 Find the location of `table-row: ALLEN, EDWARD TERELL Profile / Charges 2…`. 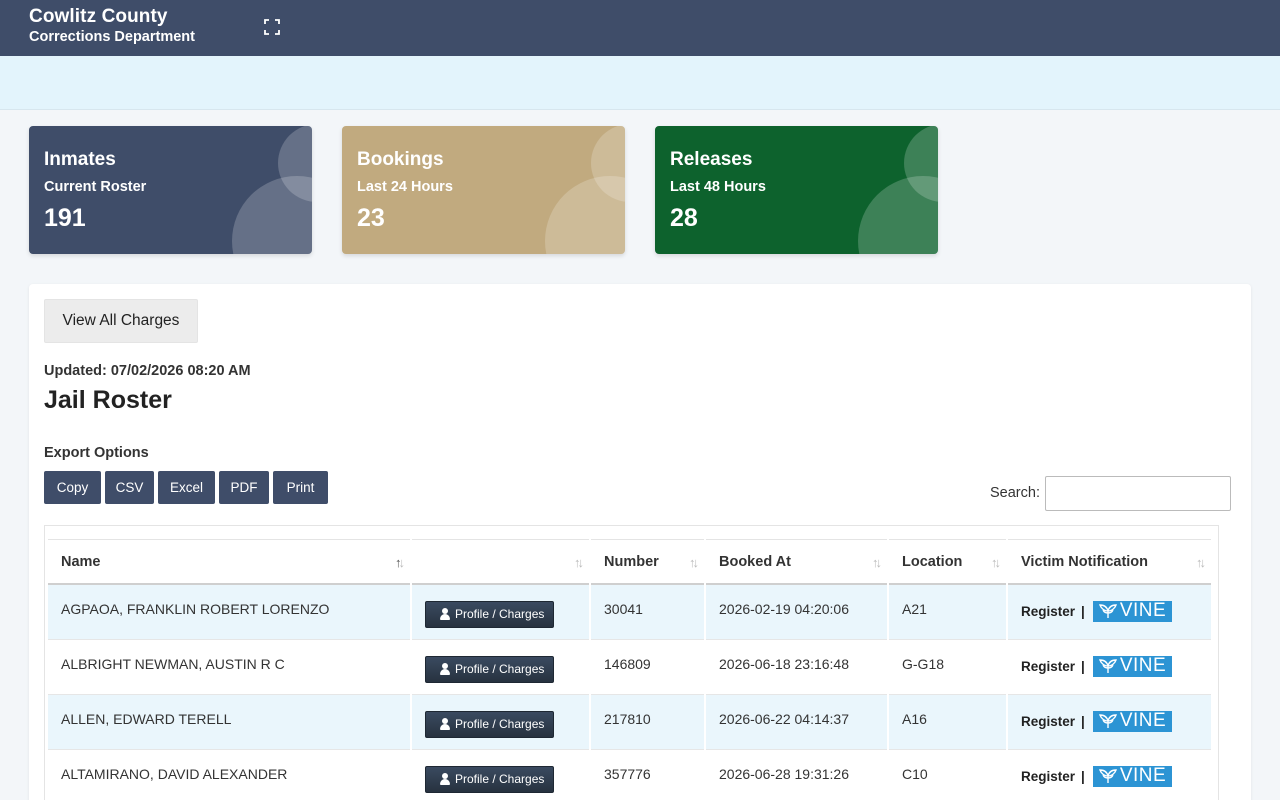

table-row: ALLEN, EDWARD TERELL Profile / Charges 2… is located at coordinates (629, 722).